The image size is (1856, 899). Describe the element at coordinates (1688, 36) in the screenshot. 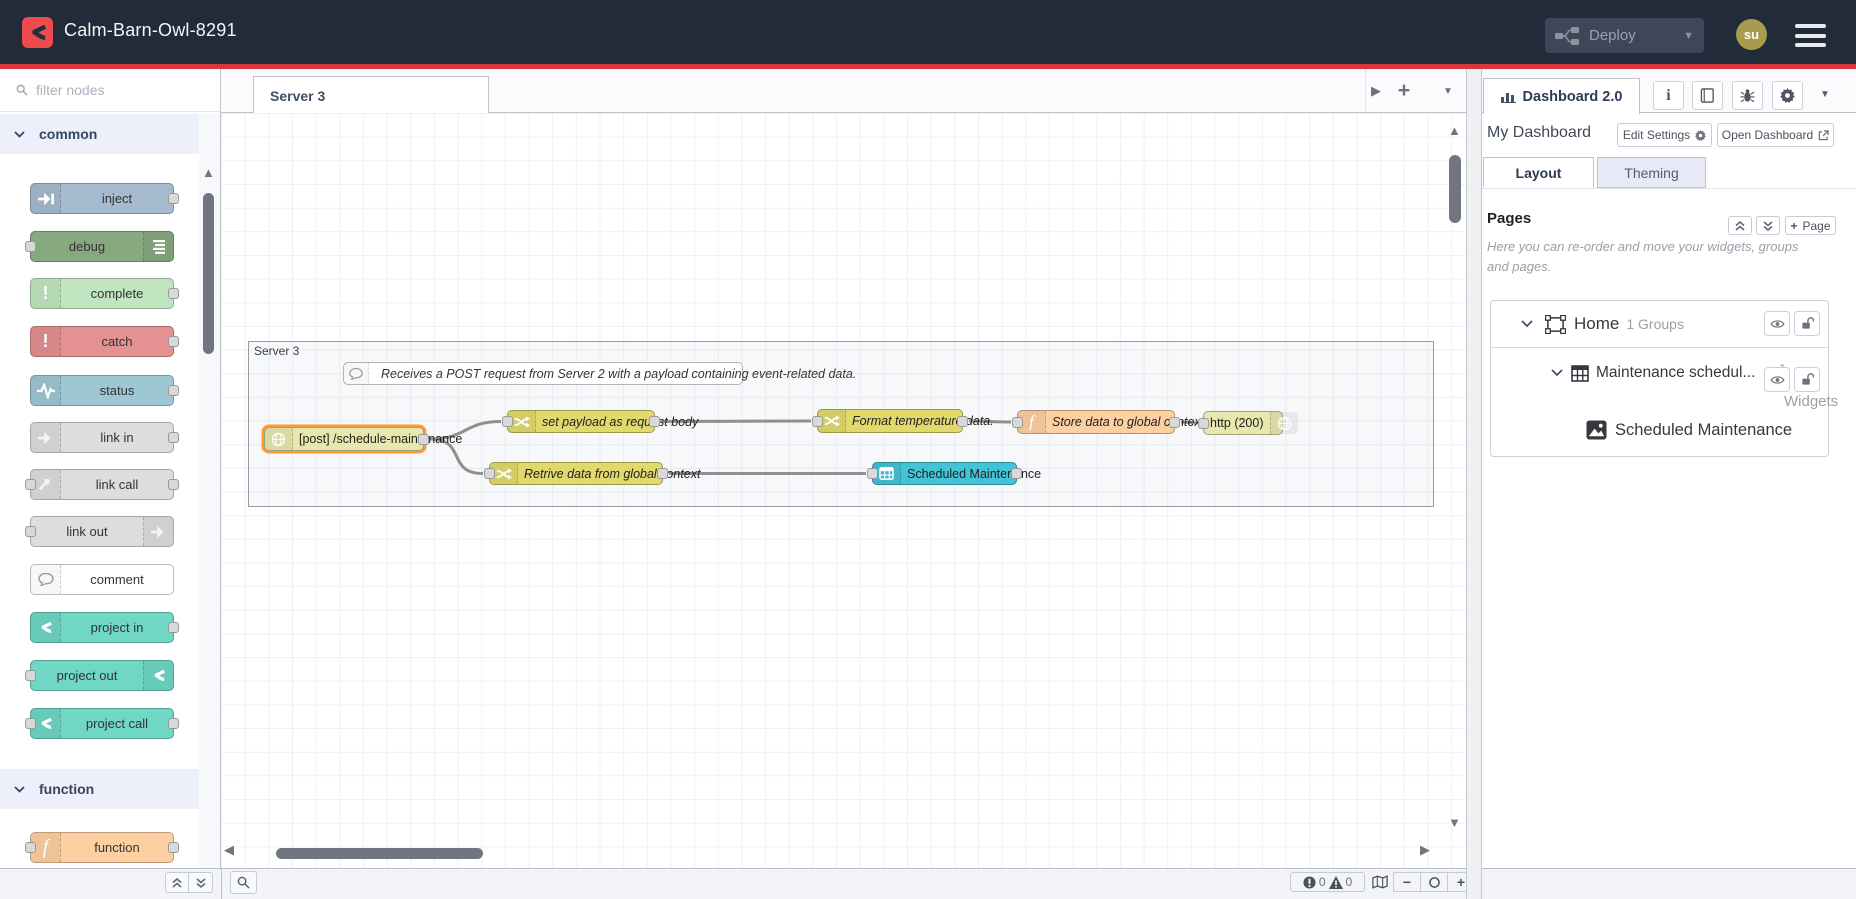

I see `deploy-options-caret-icon: ▼` at that location.